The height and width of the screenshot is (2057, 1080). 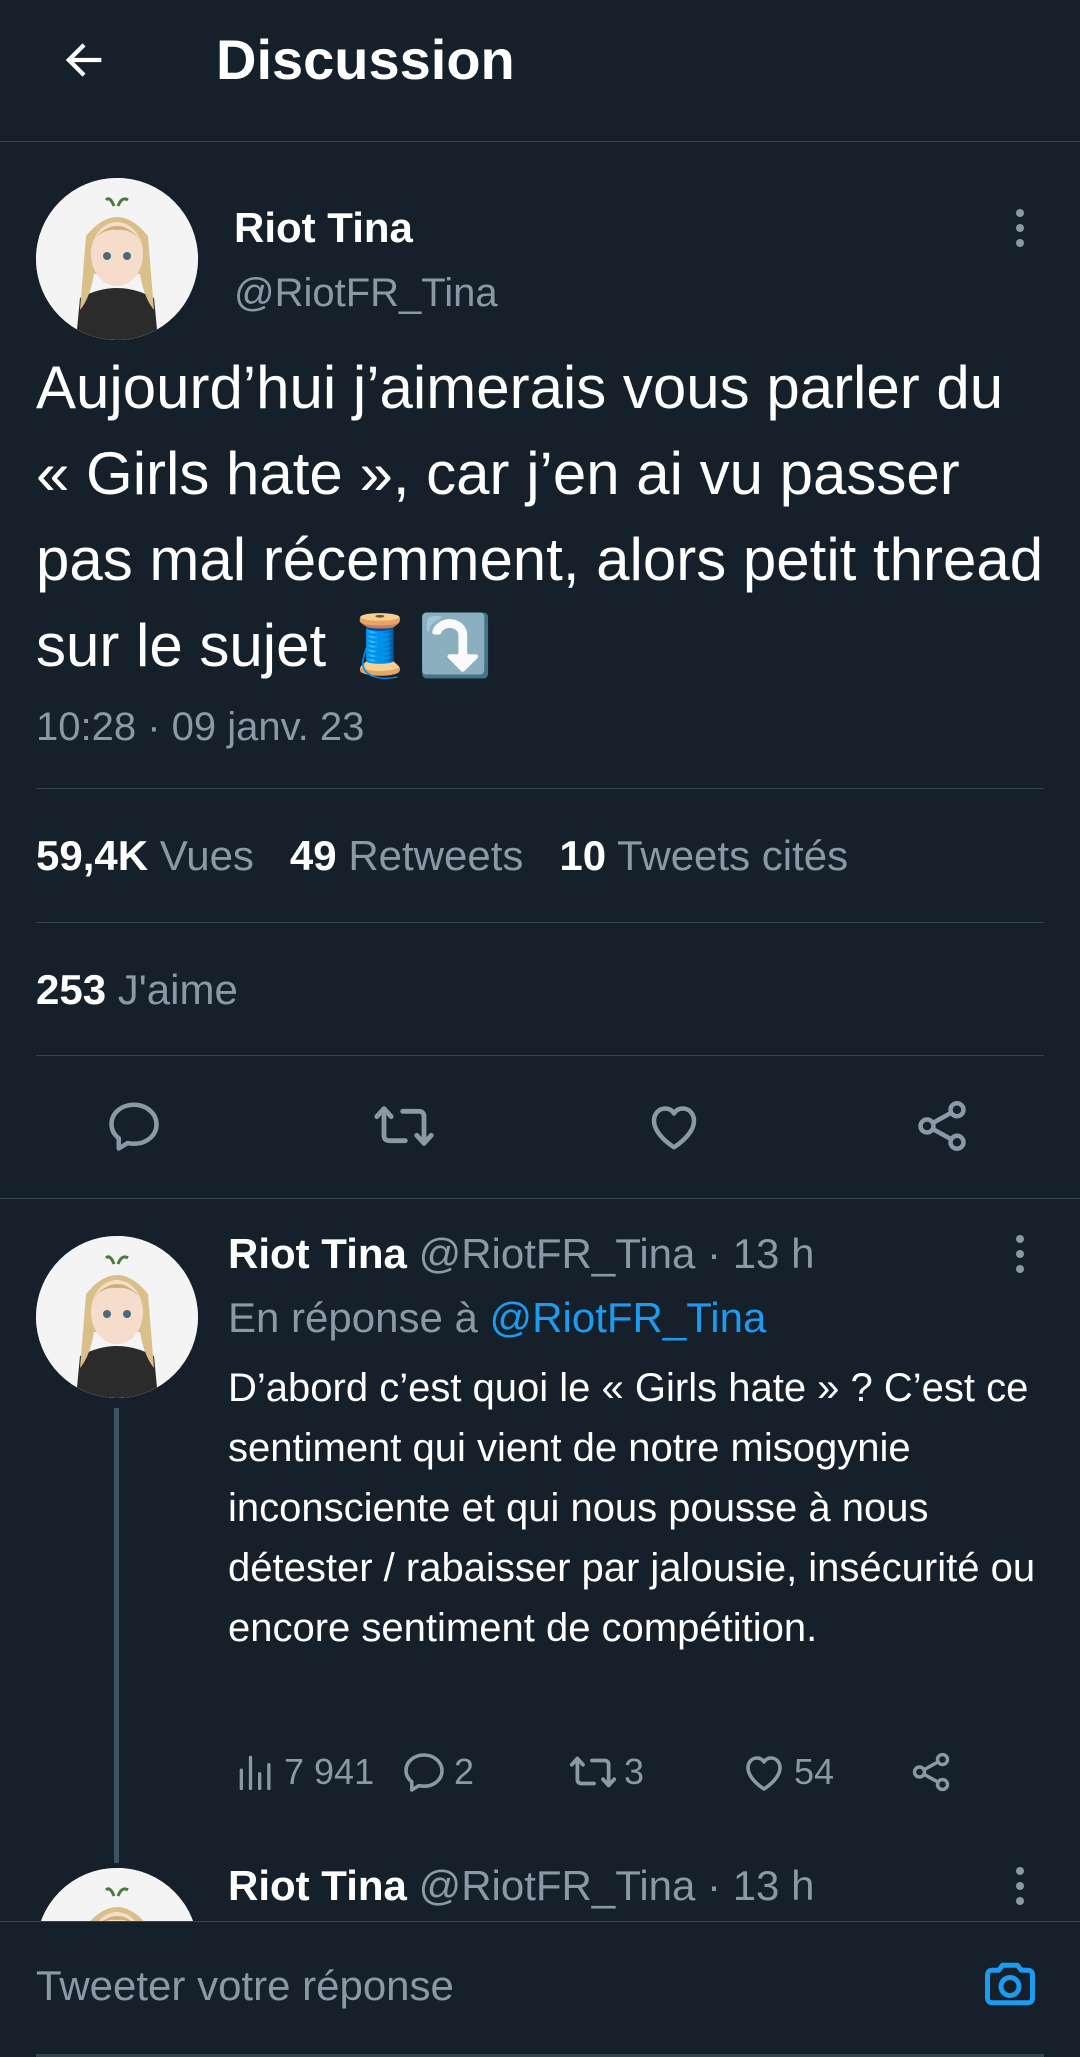 I want to click on tweet-stats: 59,4K Vues 49 Retweets 10 Tweets cités, so click(x=442, y=856).